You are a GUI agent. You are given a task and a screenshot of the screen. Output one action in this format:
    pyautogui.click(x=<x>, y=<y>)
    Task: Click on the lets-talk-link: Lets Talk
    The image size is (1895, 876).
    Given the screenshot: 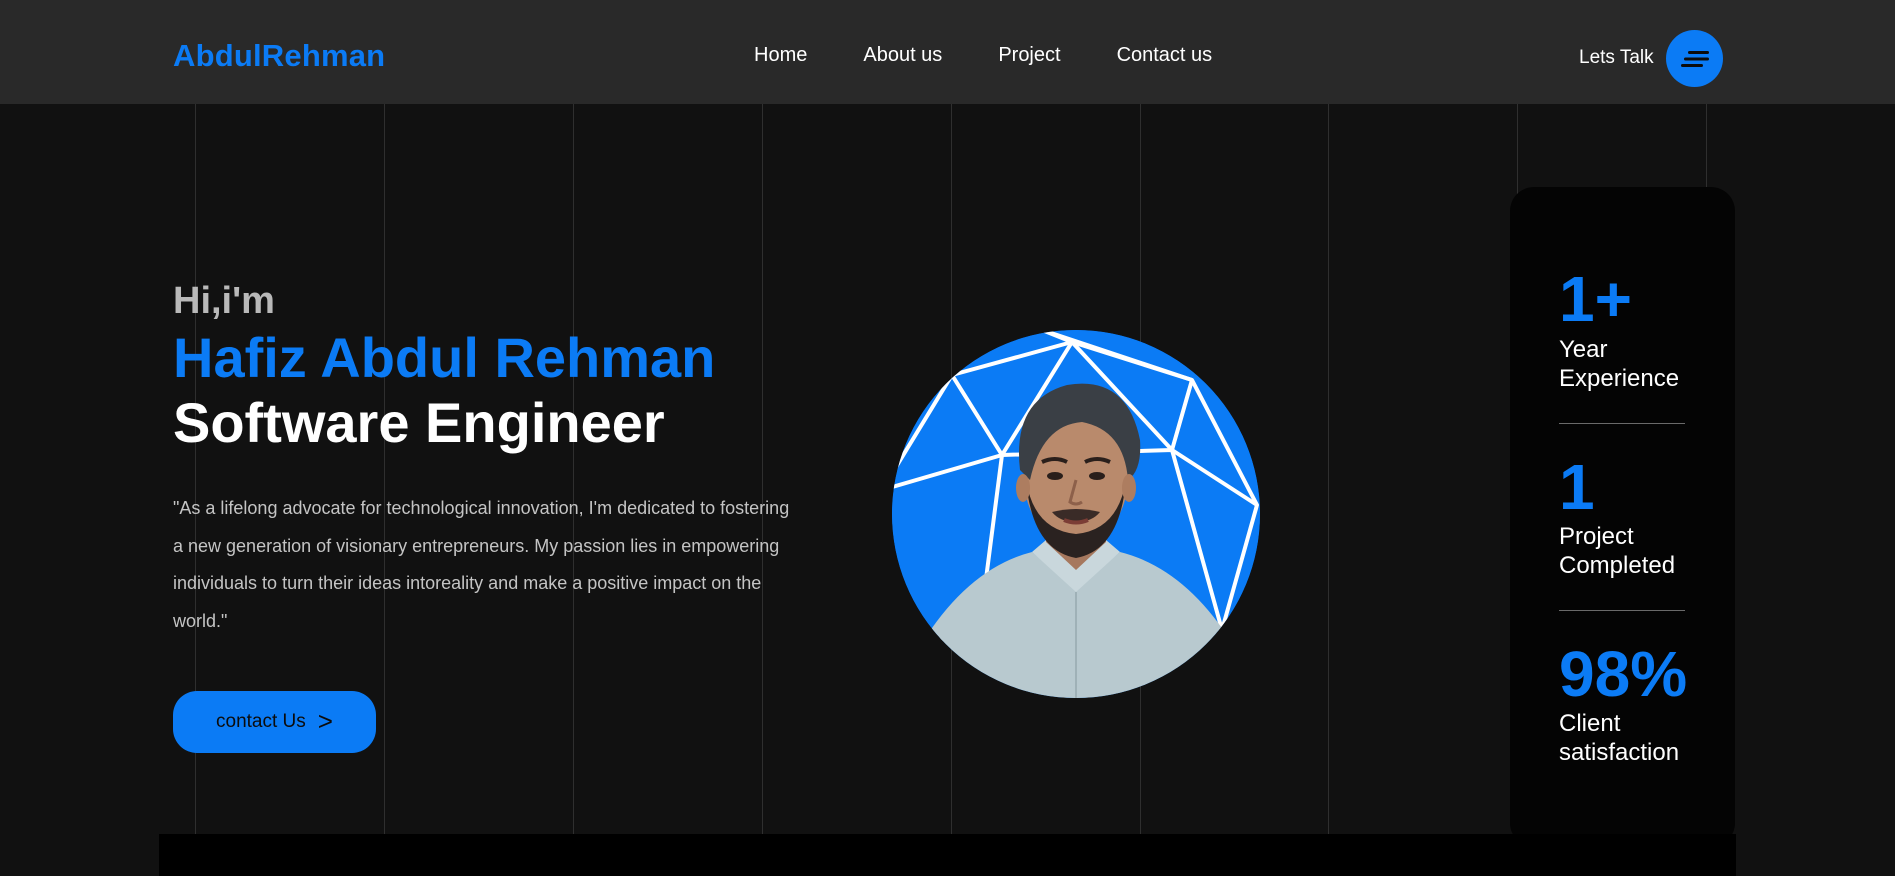 What is the action you would take?
    pyautogui.click(x=1616, y=58)
    